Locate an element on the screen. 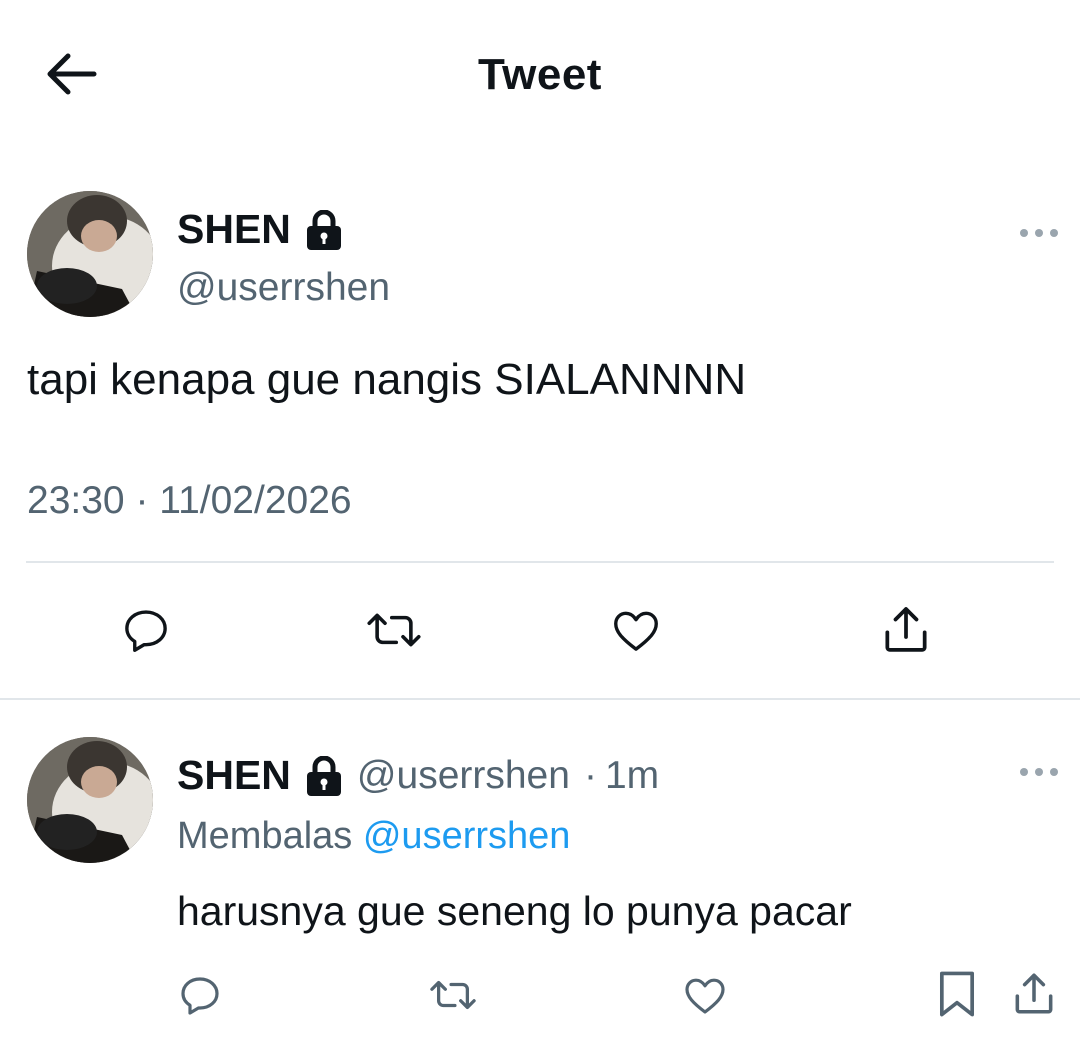 The height and width of the screenshot is (1059, 1080). reply-header: SHEN @userrshen · 1m is located at coordinates (418, 775).